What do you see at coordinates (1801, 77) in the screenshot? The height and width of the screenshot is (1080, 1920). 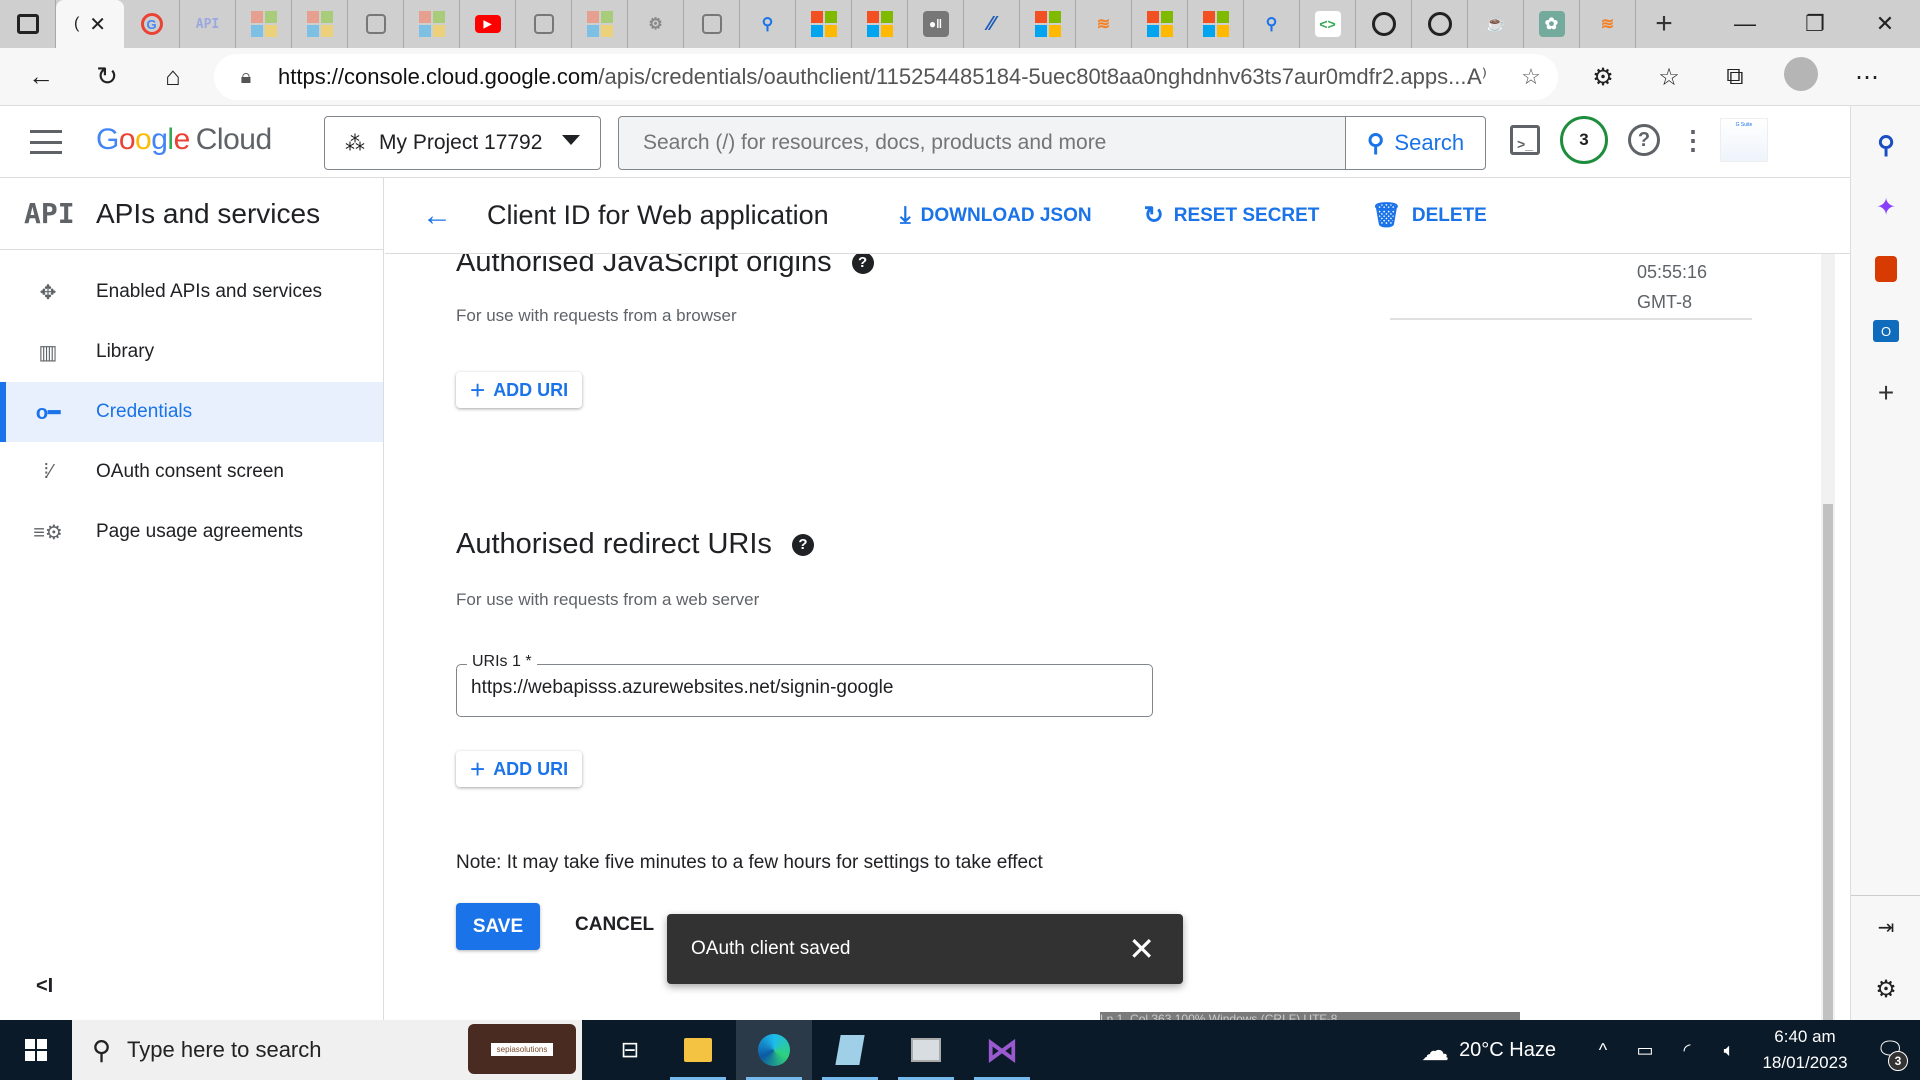 I see `profile-button` at bounding box center [1801, 77].